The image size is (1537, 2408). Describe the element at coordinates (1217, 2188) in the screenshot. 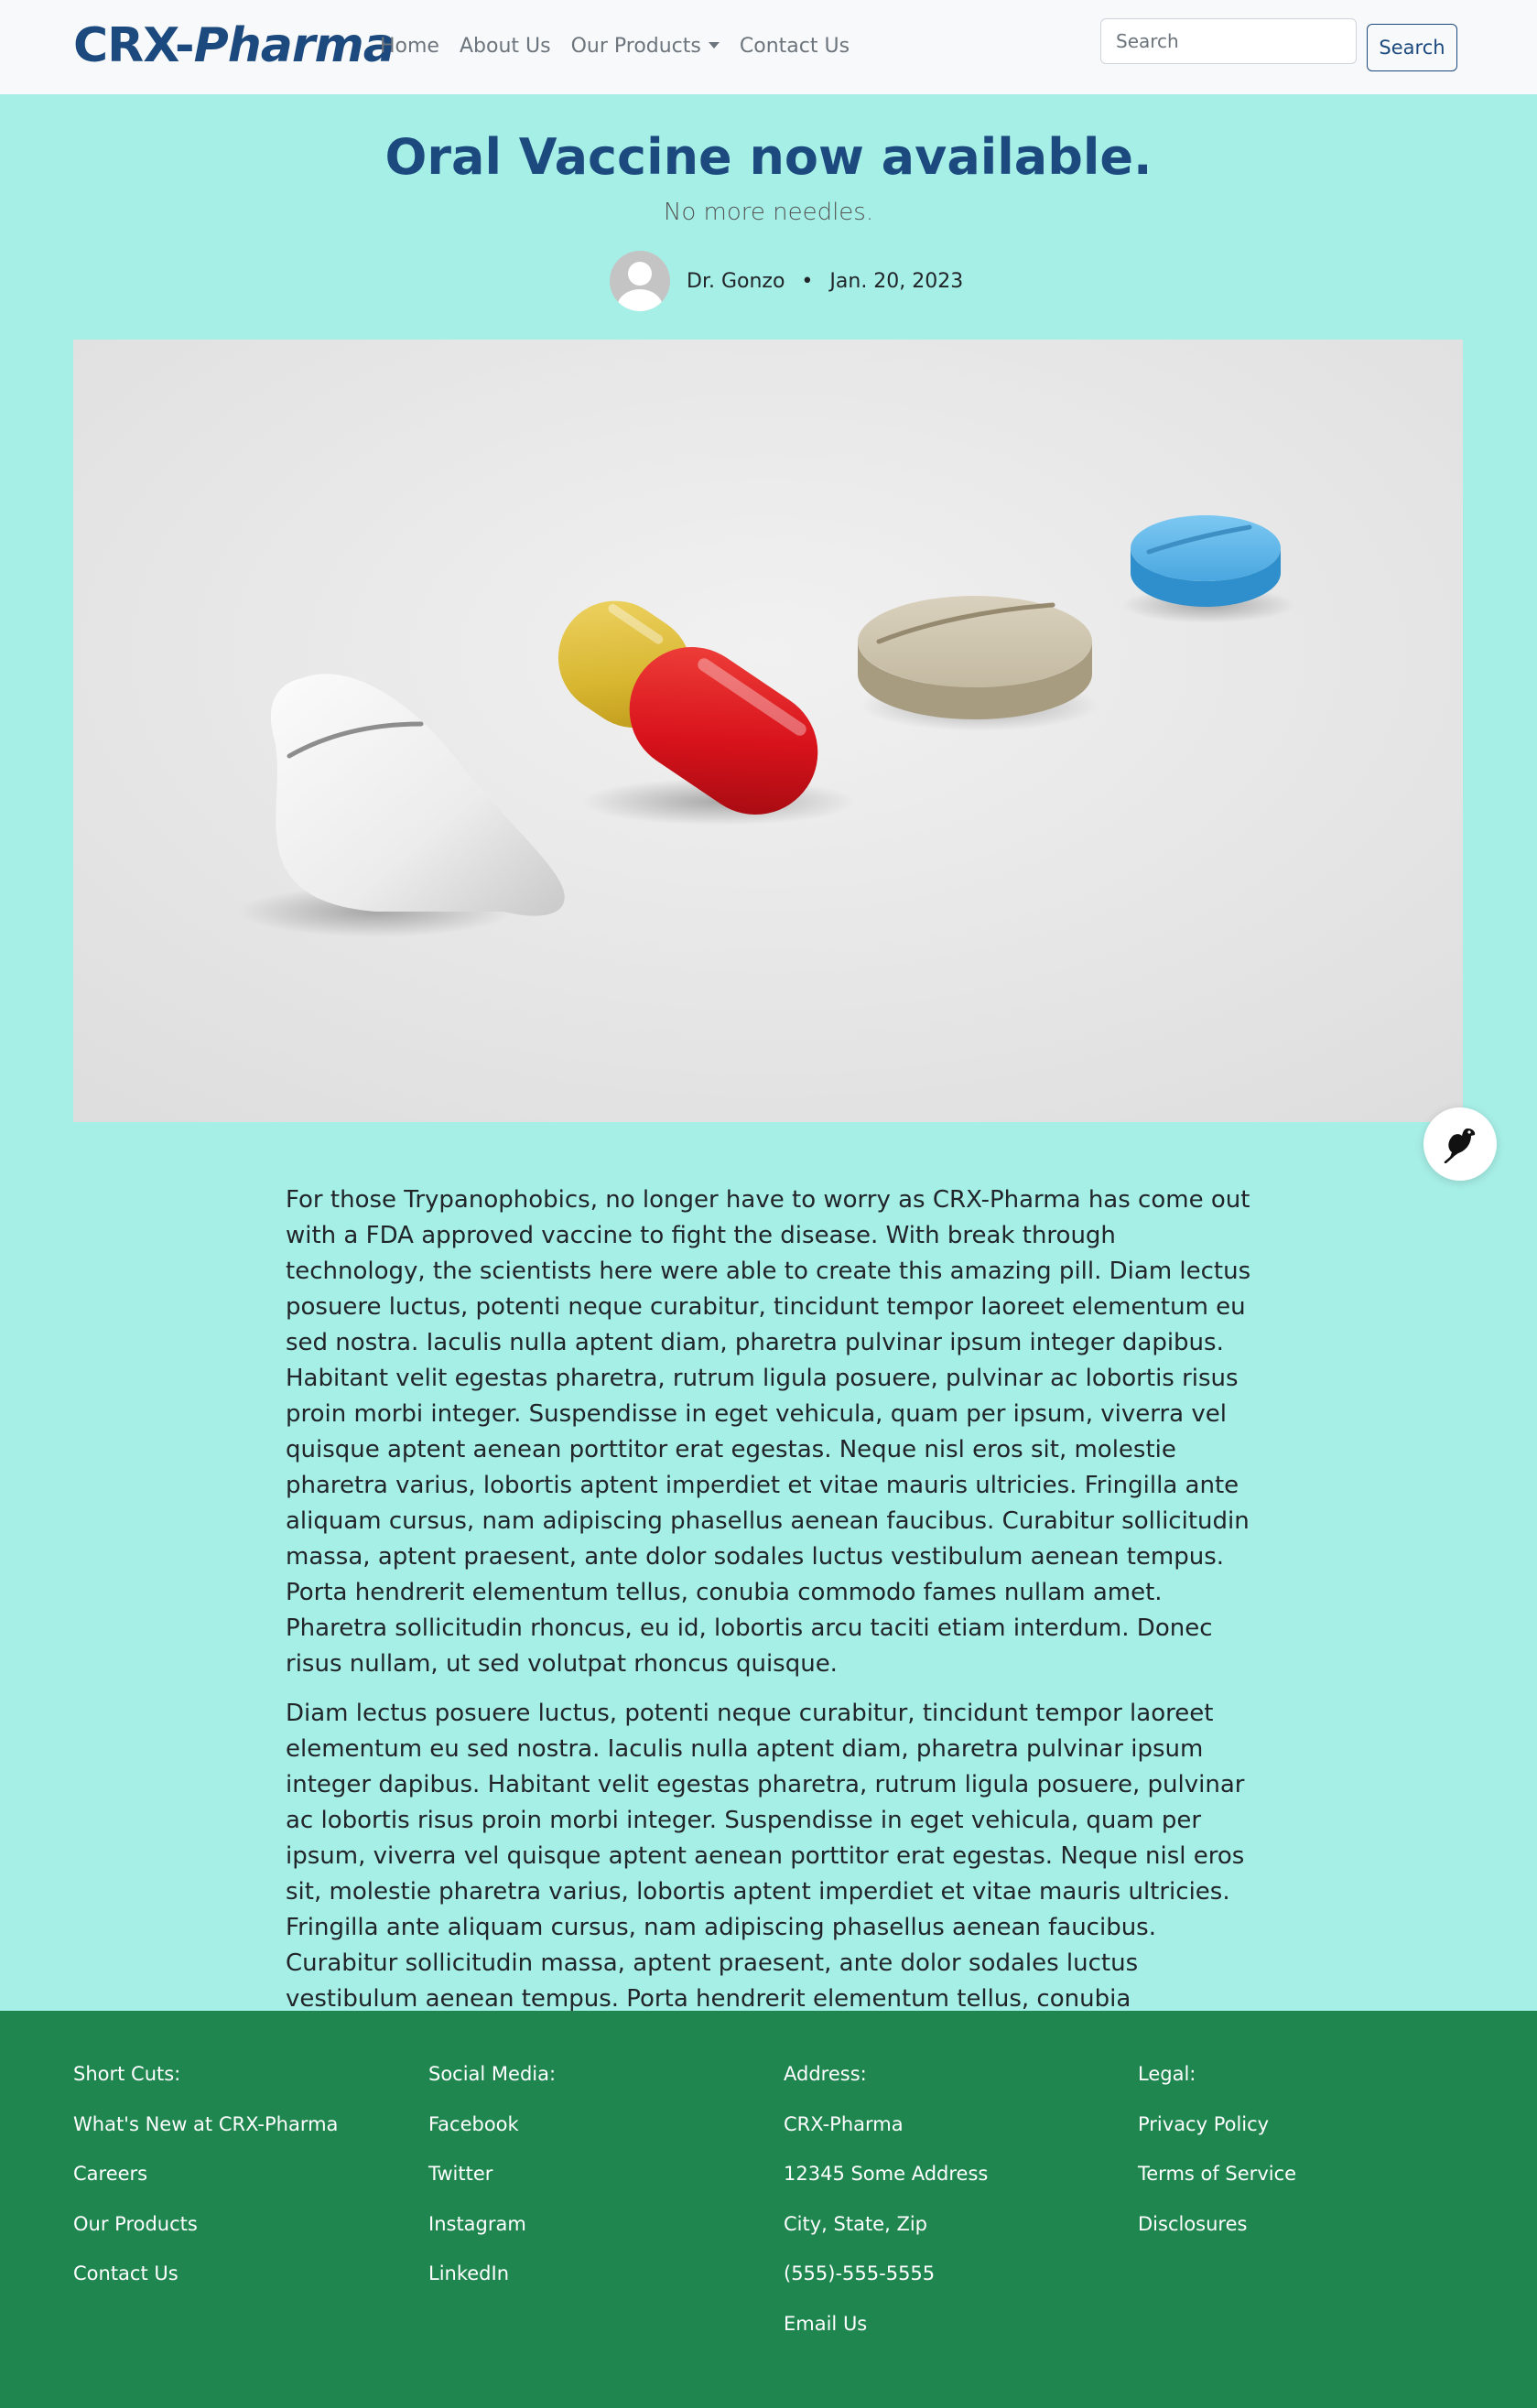

I see `footer-link-terms: Terms of Service` at that location.